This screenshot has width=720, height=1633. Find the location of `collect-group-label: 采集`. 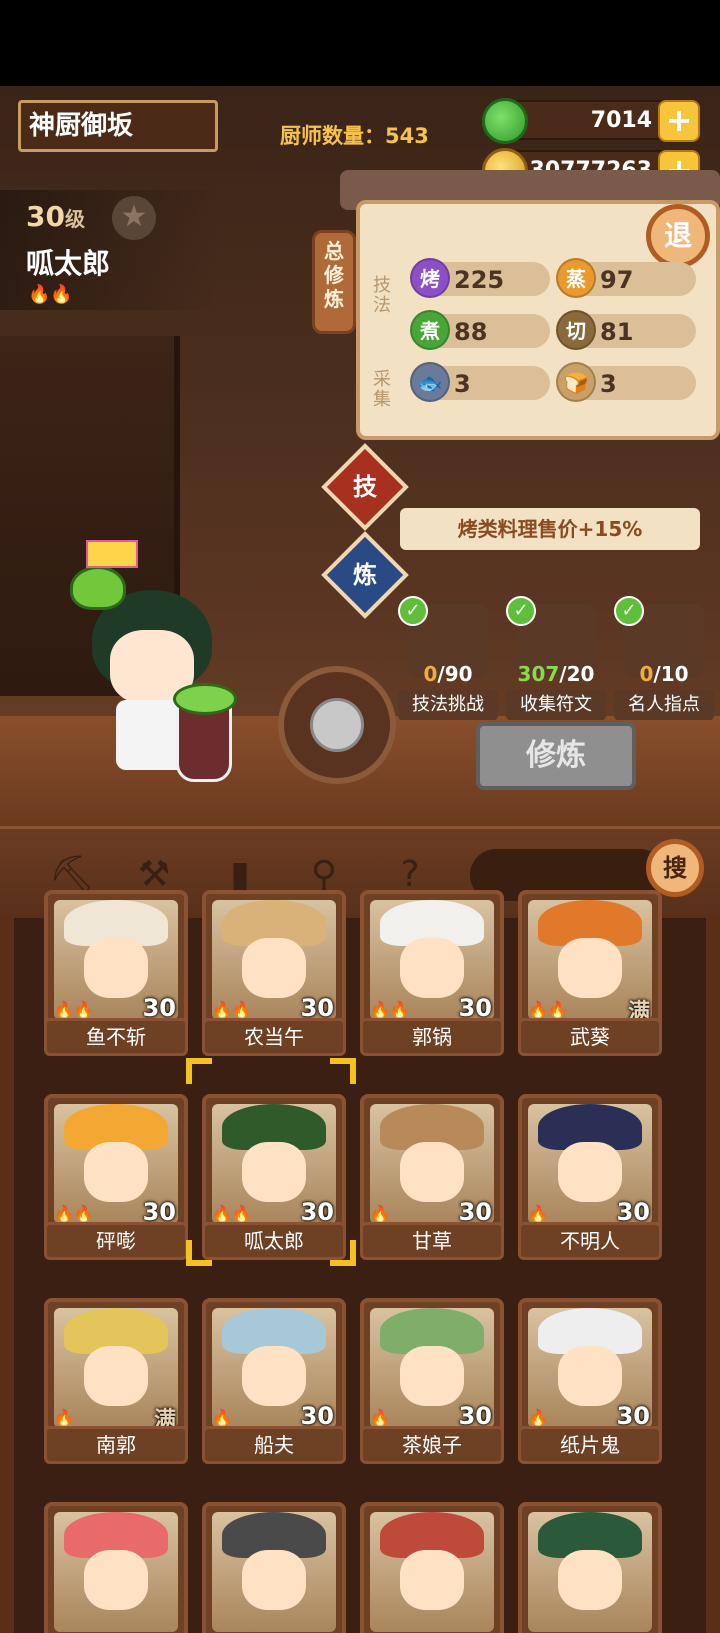

collect-group-label: 采集 is located at coordinates (382, 389).